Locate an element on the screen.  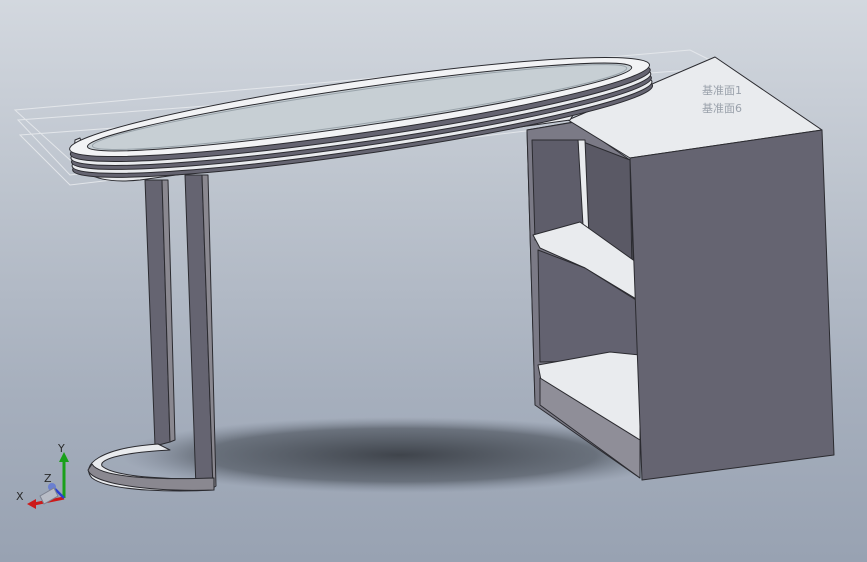
orientation-triad: Y Z X is located at coordinates (47, 476).